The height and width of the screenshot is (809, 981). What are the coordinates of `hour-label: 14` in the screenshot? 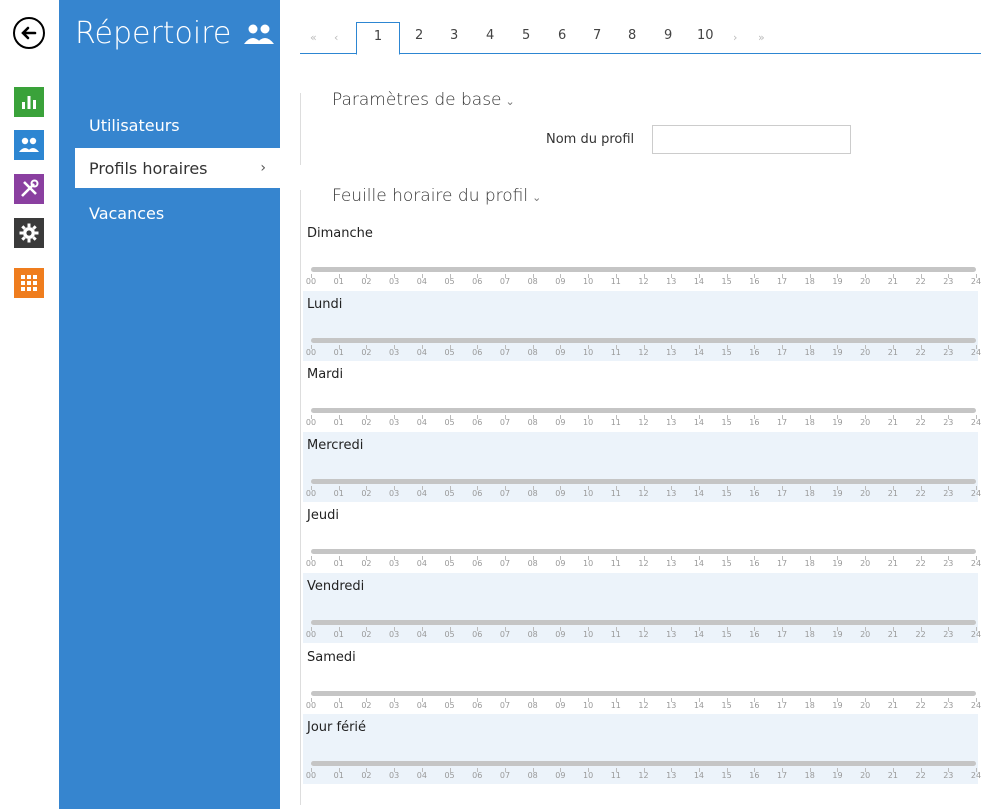 It's located at (698, 281).